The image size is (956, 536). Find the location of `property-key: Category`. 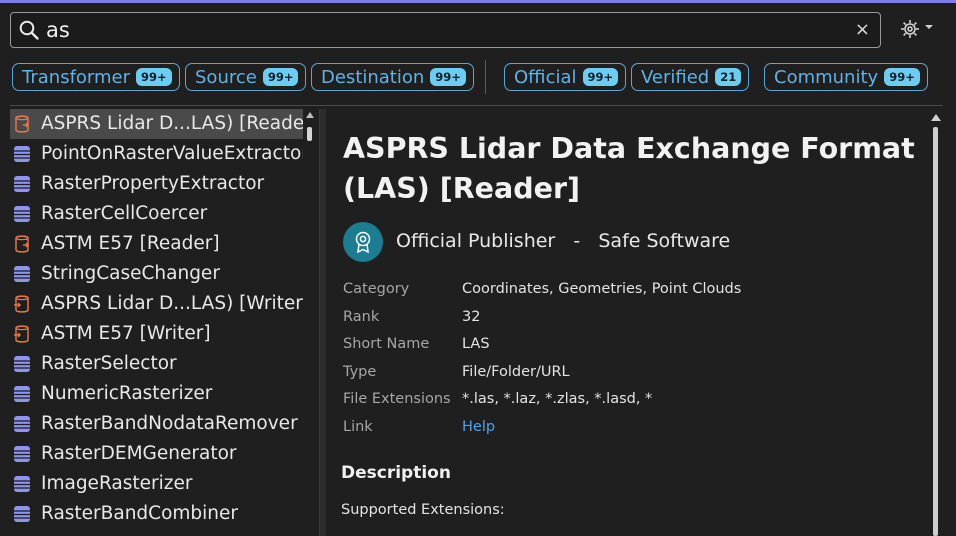

property-key: Category is located at coordinates (376, 289).